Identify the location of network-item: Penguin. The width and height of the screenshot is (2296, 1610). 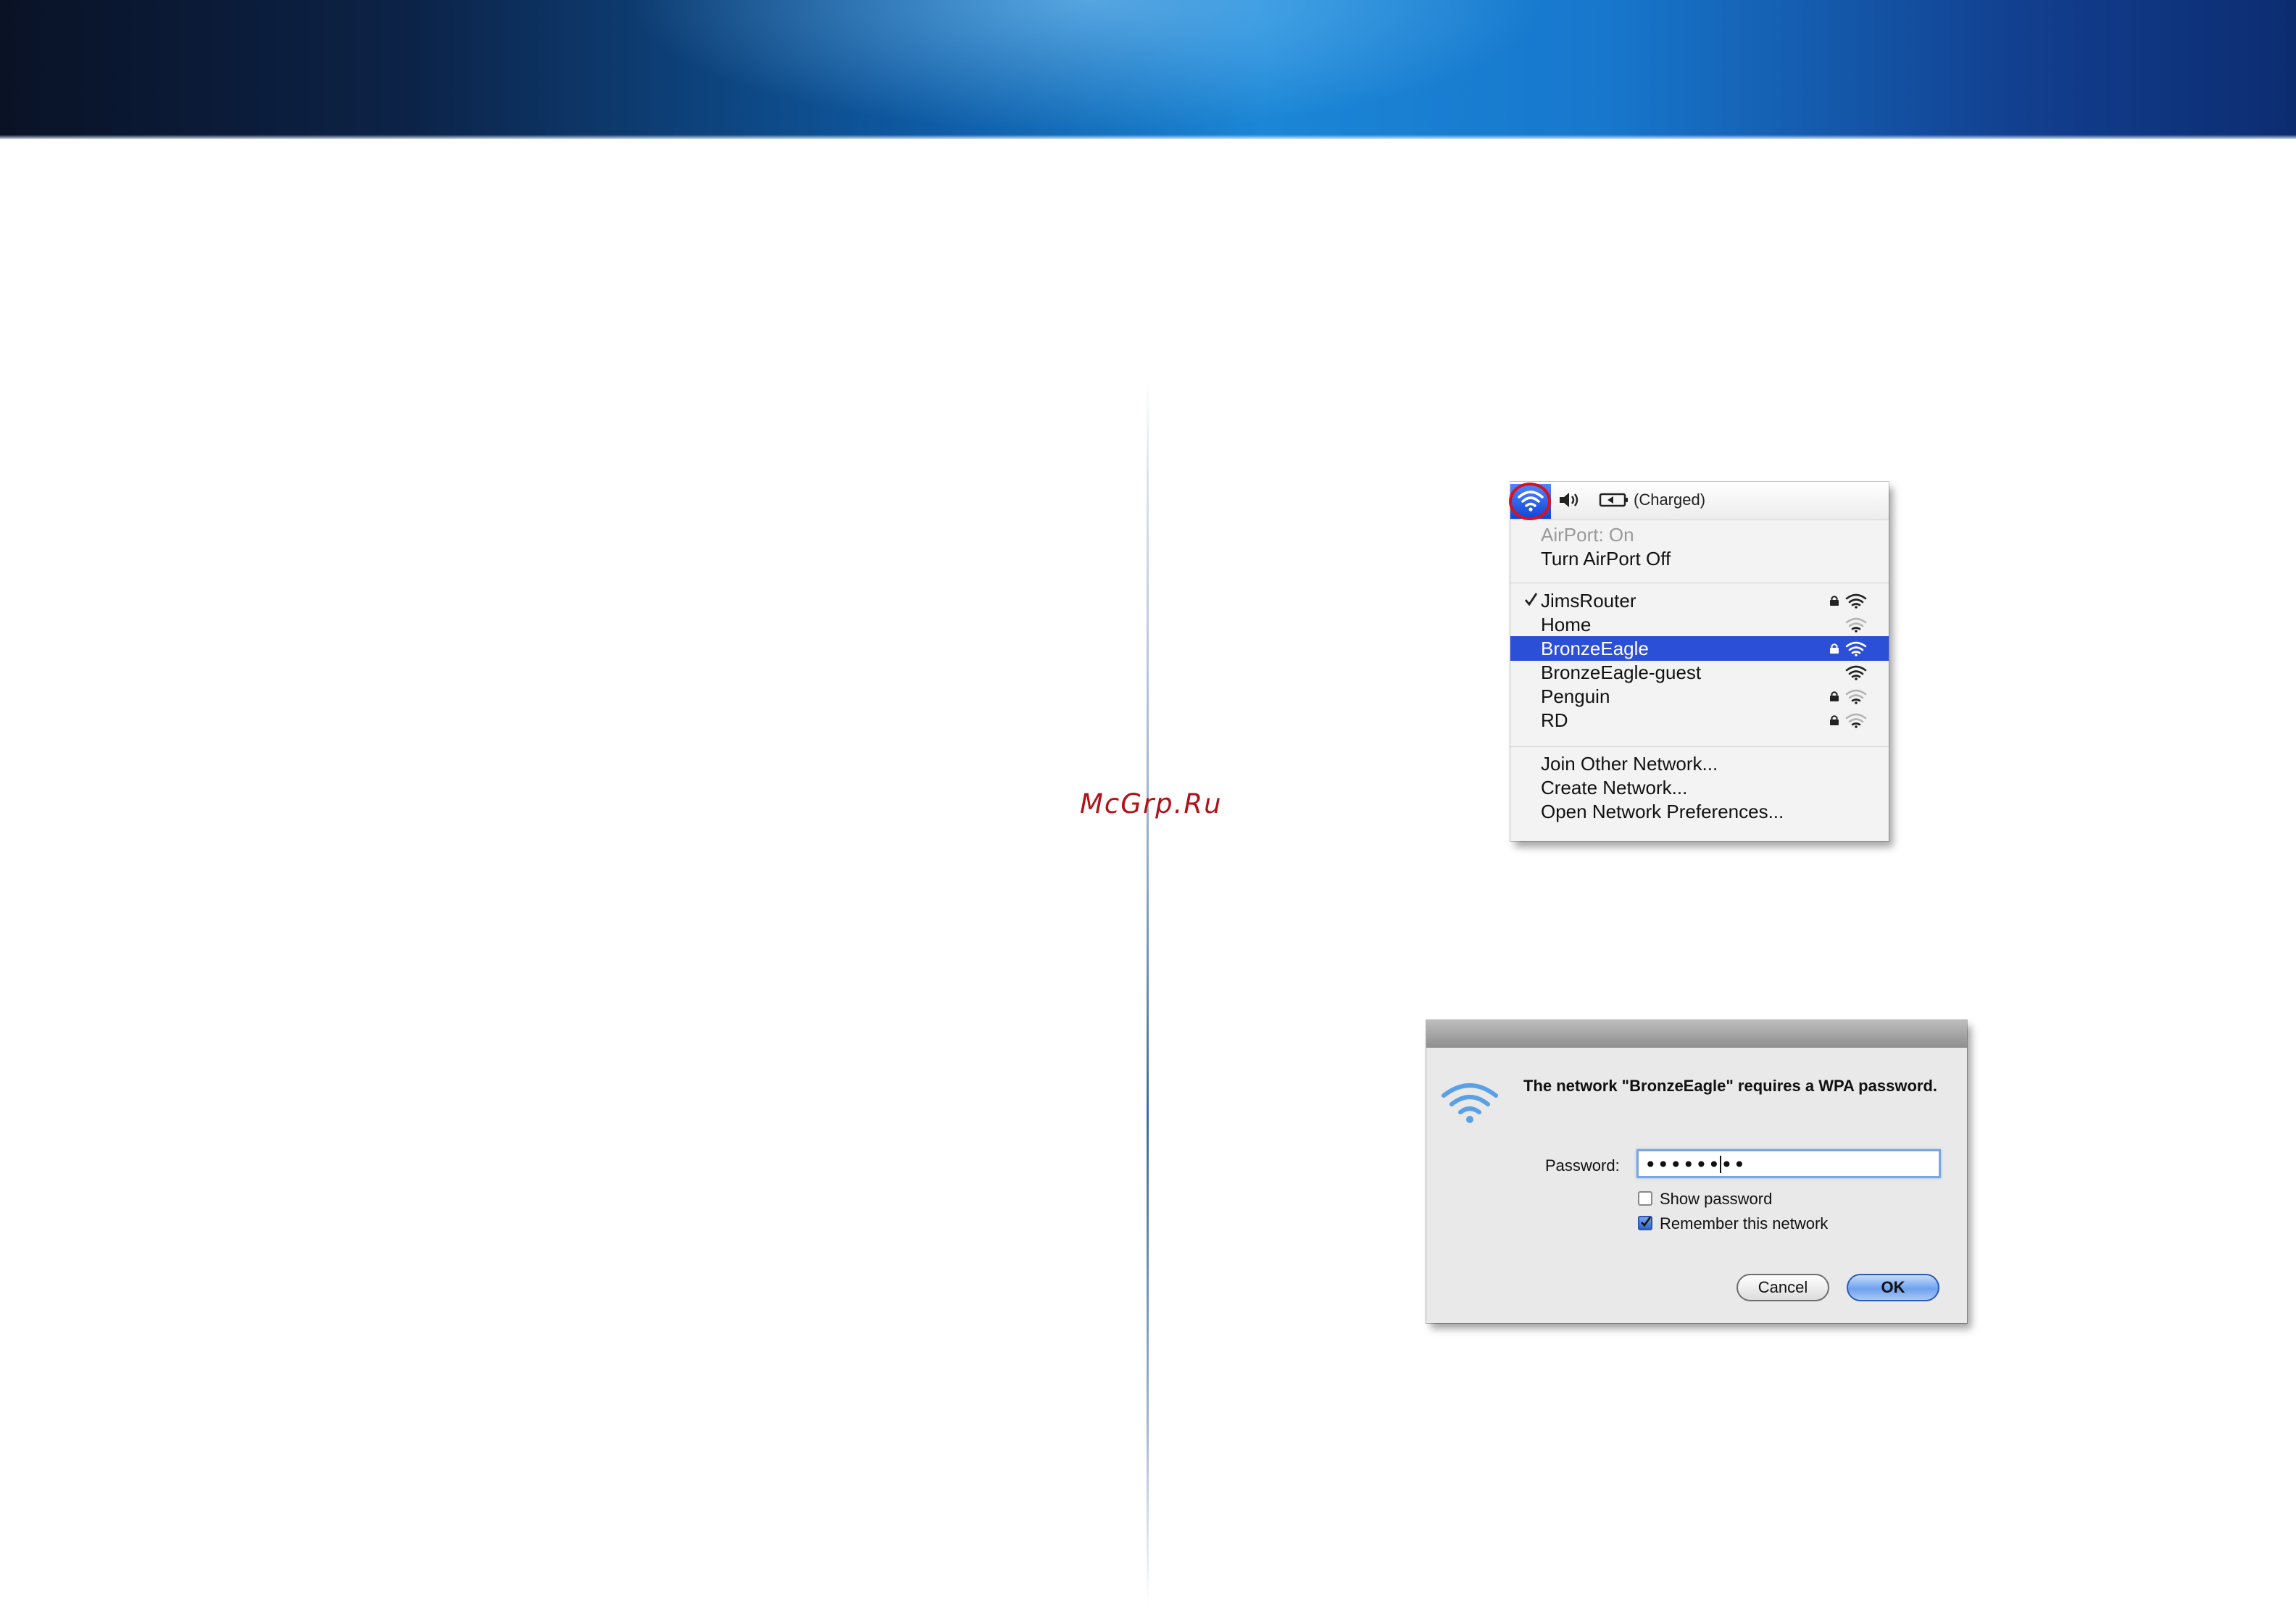
(1699, 696).